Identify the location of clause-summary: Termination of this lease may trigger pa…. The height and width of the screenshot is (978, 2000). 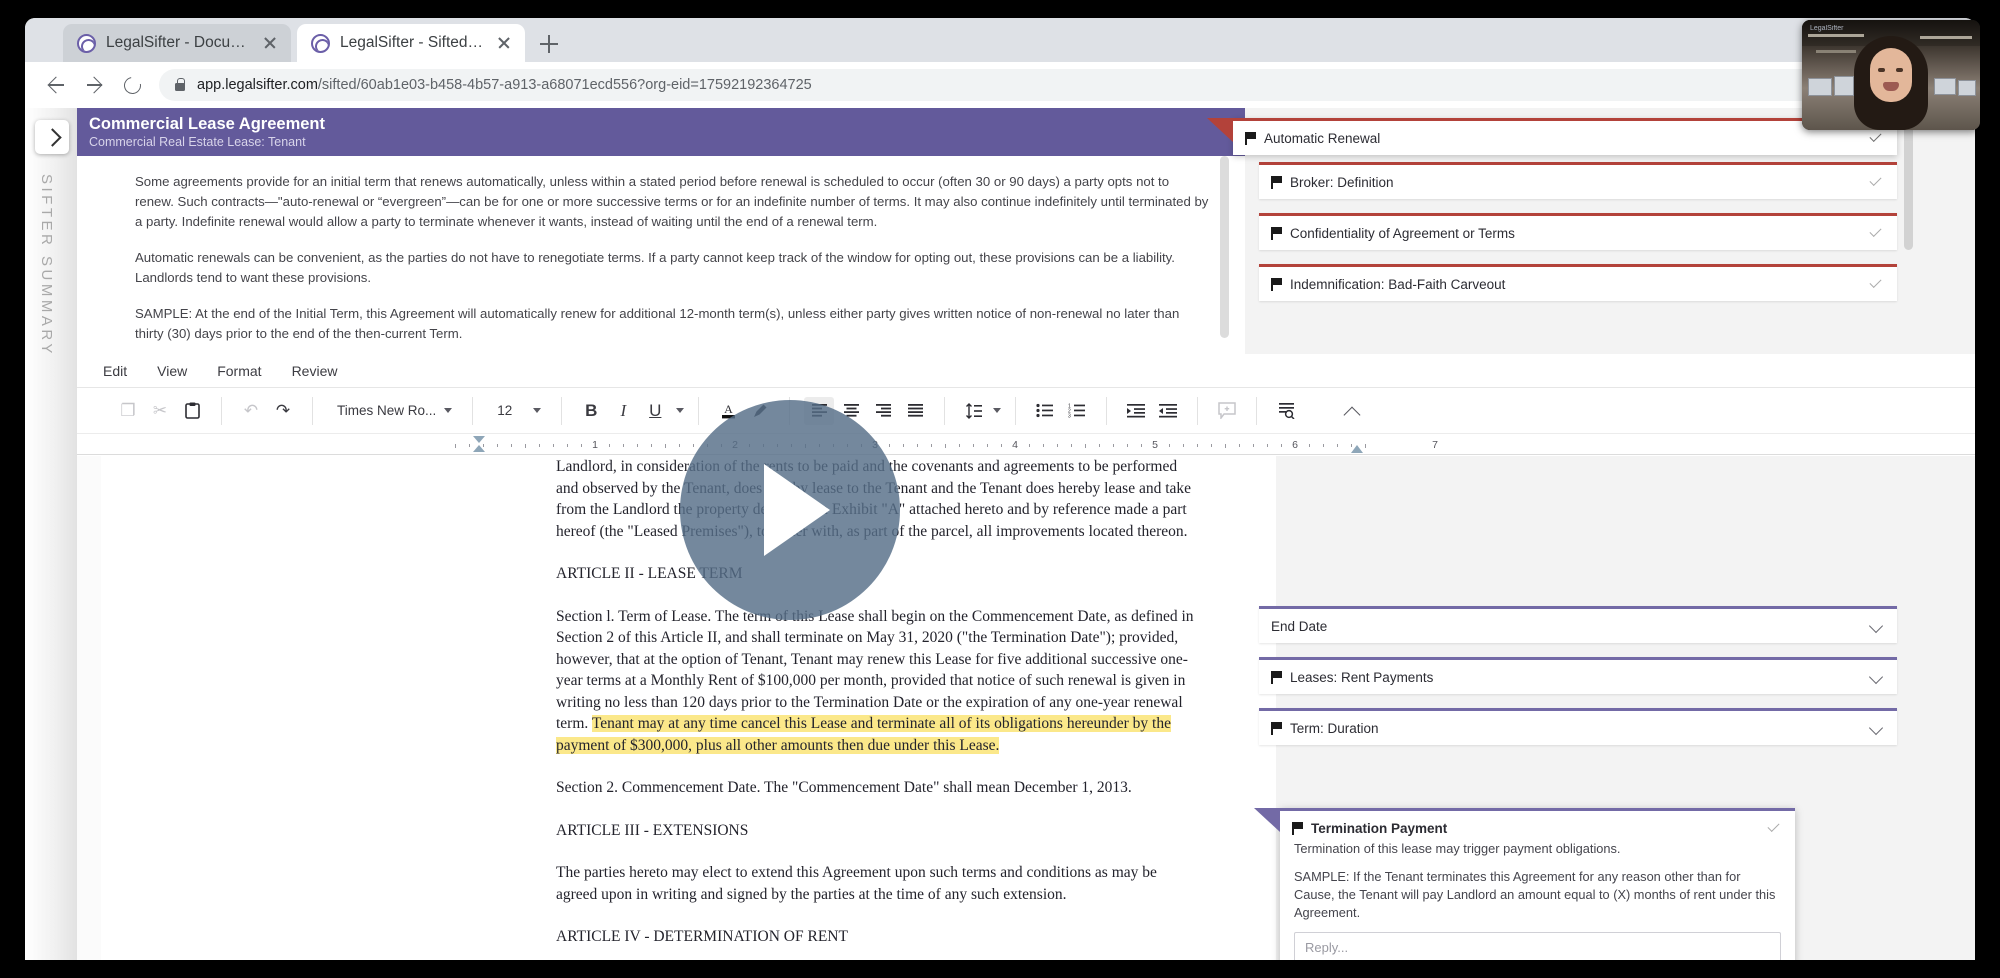
(1457, 848).